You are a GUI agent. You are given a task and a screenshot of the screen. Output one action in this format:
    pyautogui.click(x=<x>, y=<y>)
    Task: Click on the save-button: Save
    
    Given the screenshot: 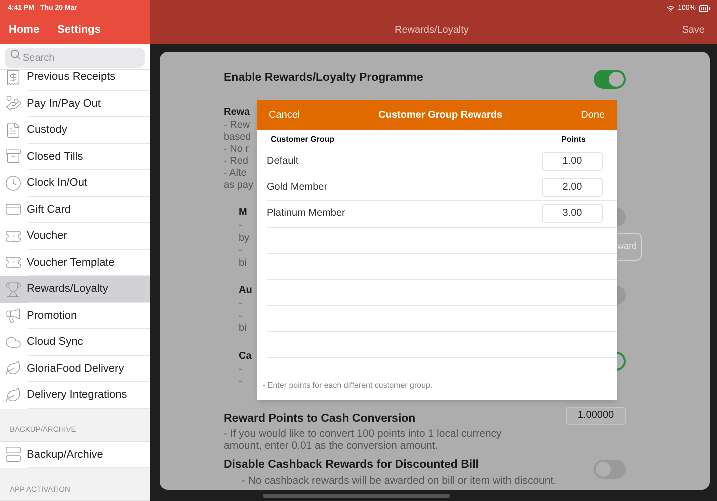 What is the action you would take?
    pyautogui.click(x=693, y=30)
    